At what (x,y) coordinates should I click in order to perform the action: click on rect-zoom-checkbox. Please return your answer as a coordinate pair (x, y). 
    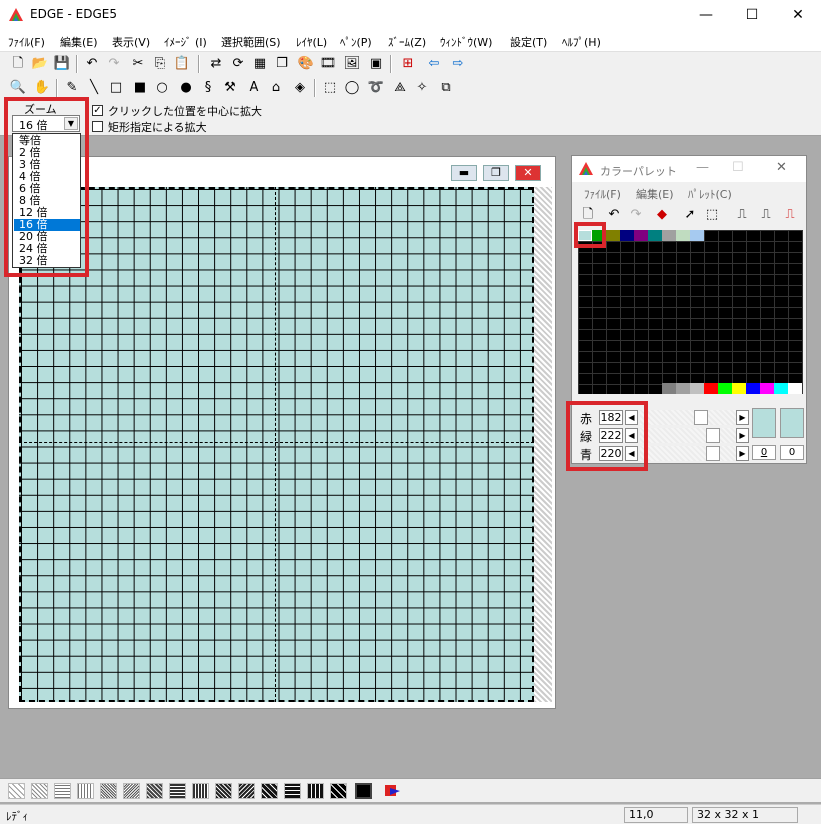
    Looking at the image, I should click on (97, 126).